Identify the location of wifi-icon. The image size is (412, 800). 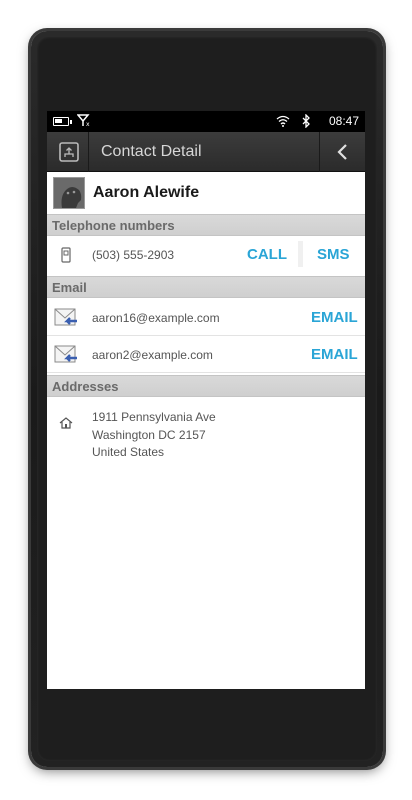
(283, 123).